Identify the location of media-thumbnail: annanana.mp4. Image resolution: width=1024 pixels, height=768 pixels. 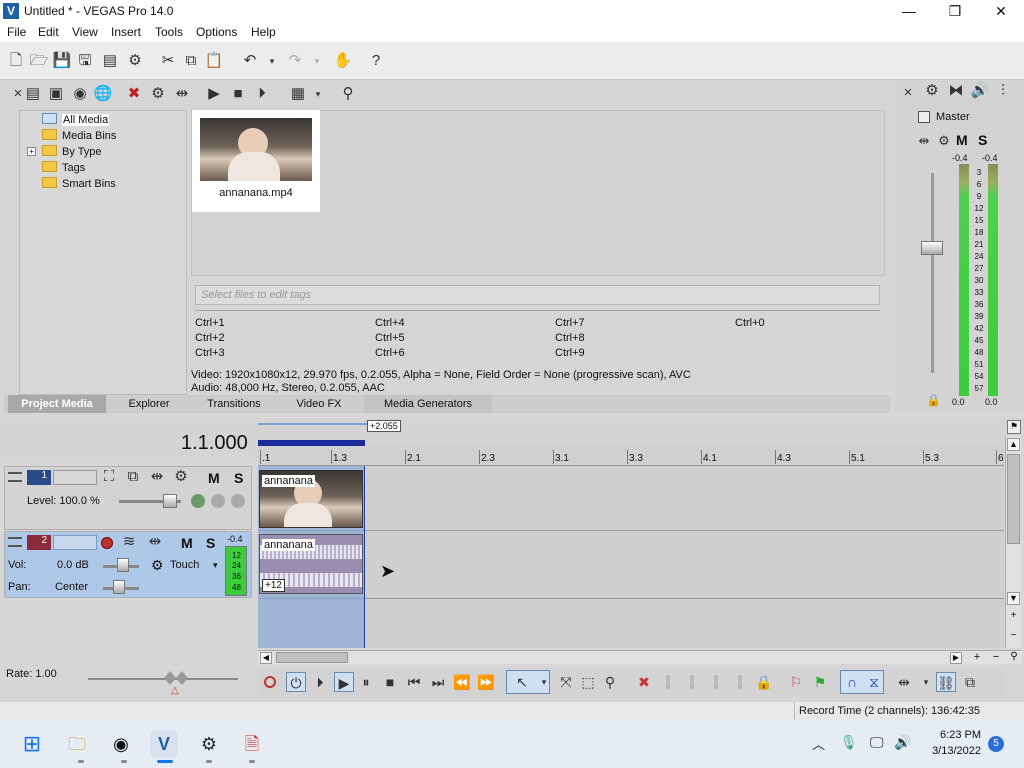
(256, 161).